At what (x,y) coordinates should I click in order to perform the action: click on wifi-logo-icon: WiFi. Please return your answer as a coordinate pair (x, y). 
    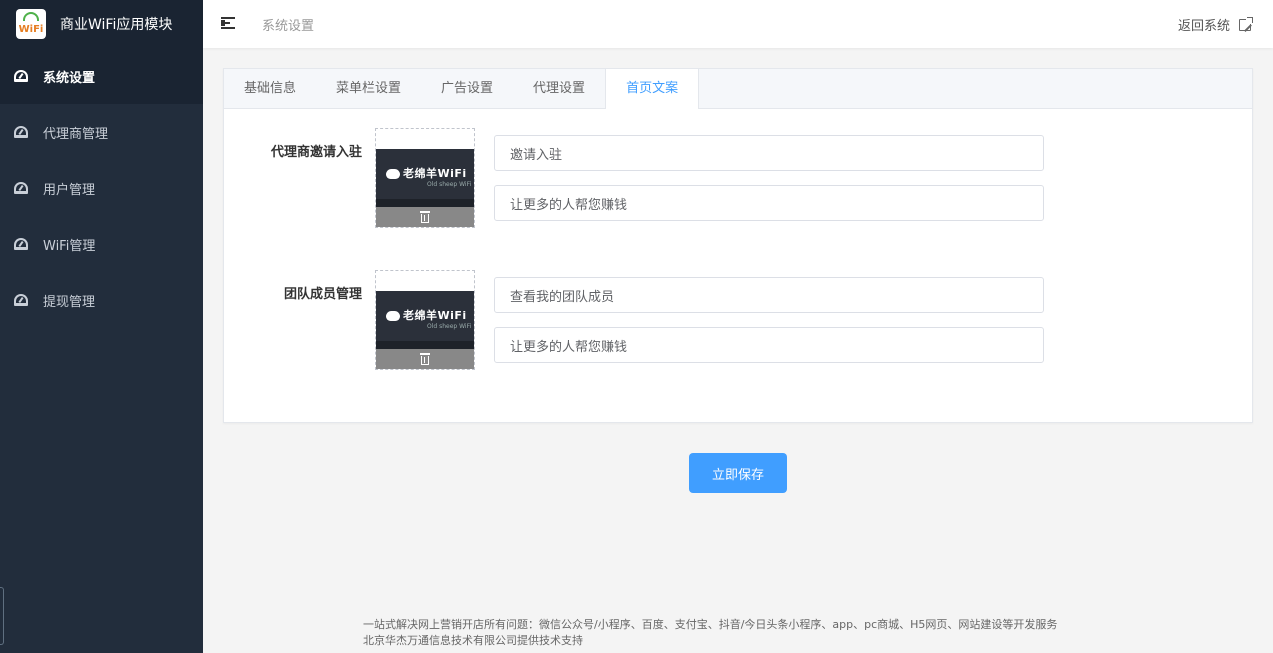
    Looking at the image, I should click on (31, 24).